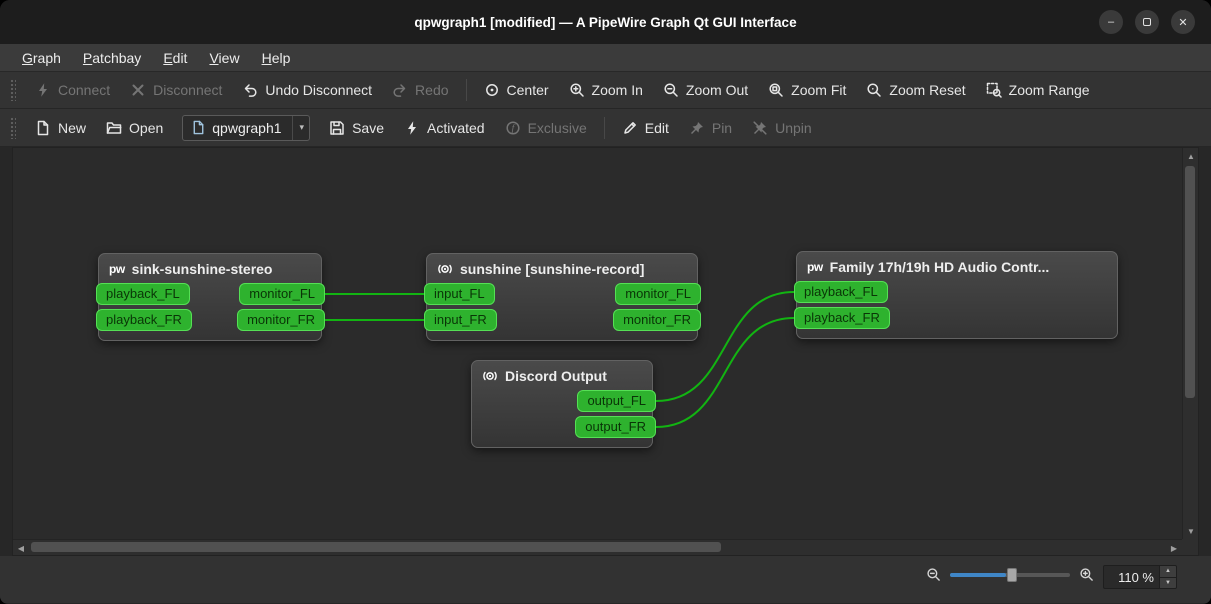  What do you see at coordinates (1168, 571) in the screenshot?
I see `spin-up-button: ▲` at bounding box center [1168, 571].